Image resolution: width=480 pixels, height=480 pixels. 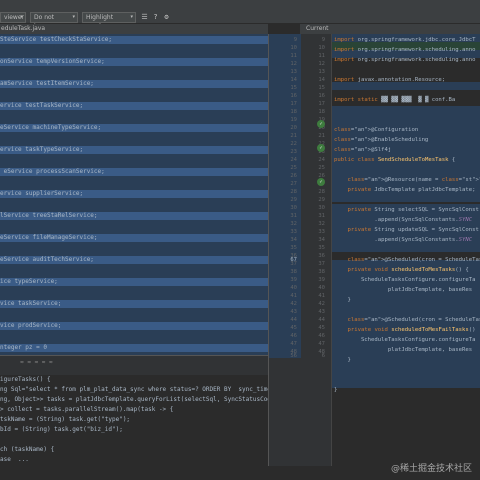 What do you see at coordinates (411, 330) in the screenshot?
I see `code-line: private void scheduledToMesFailTasks()` at bounding box center [411, 330].